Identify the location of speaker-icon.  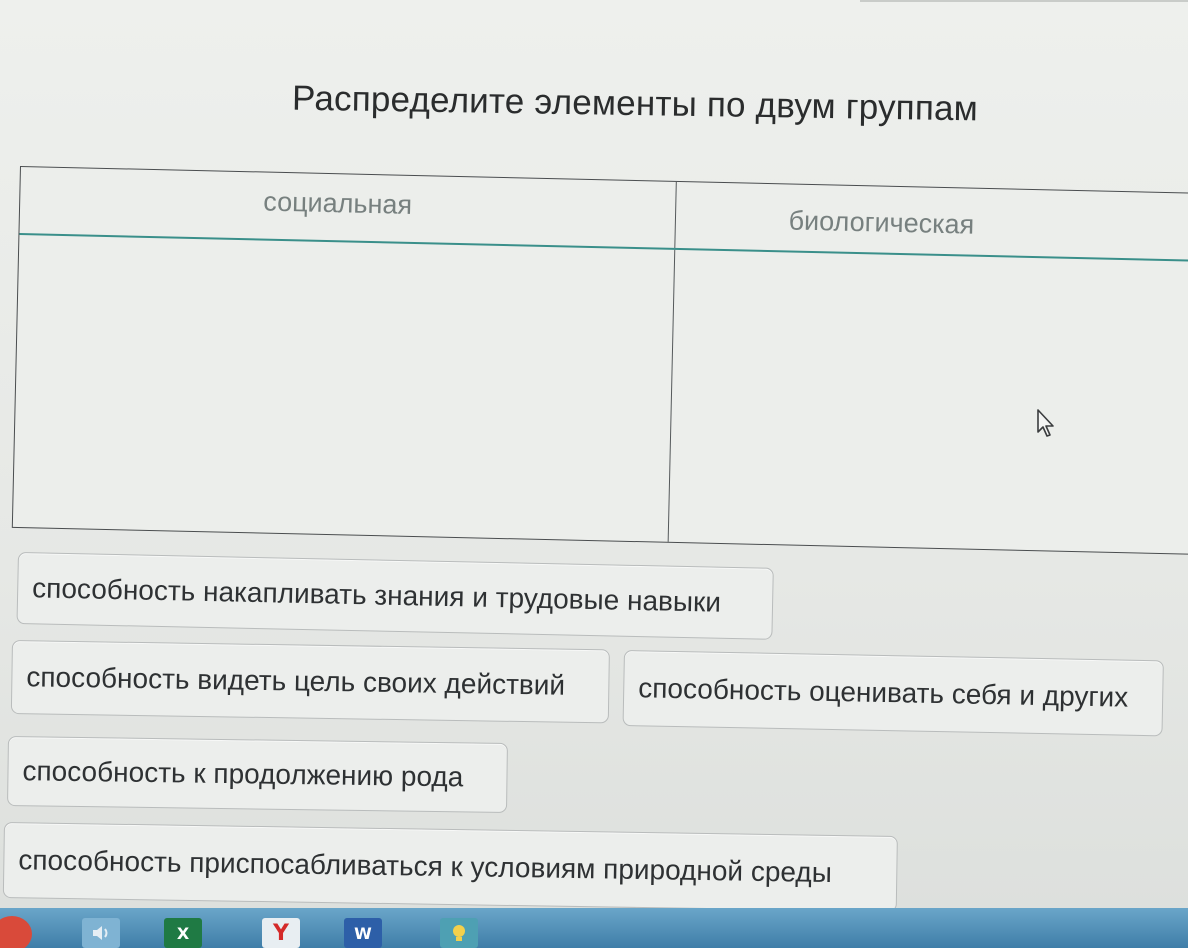
(100, 933).